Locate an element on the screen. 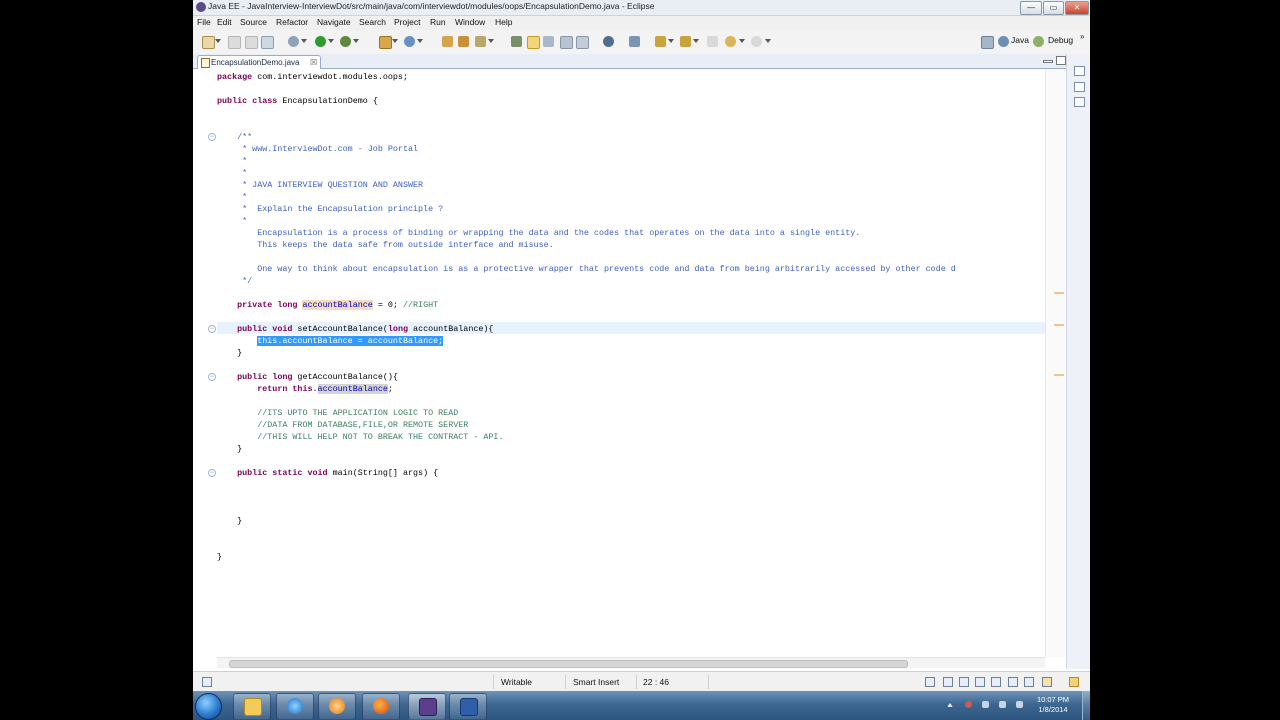 This screenshot has width=1280, height=720. code-line: private long accountBalance = 0; //RIGHT is located at coordinates (327, 305).